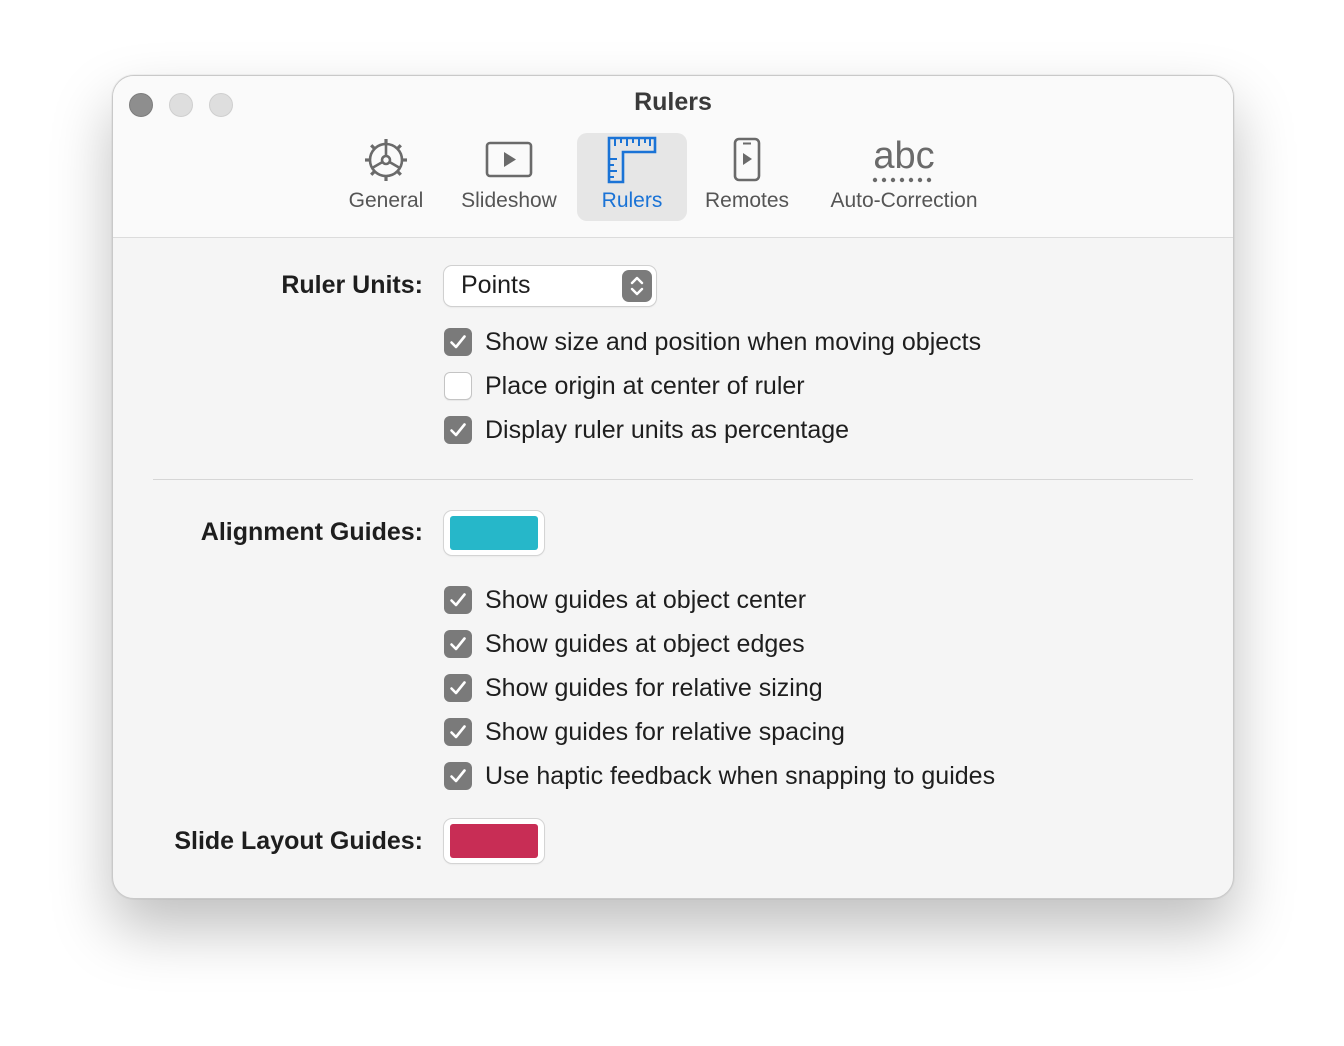  What do you see at coordinates (386, 200) in the screenshot?
I see `tab-general-label: General` at bounding box center [386, 200].